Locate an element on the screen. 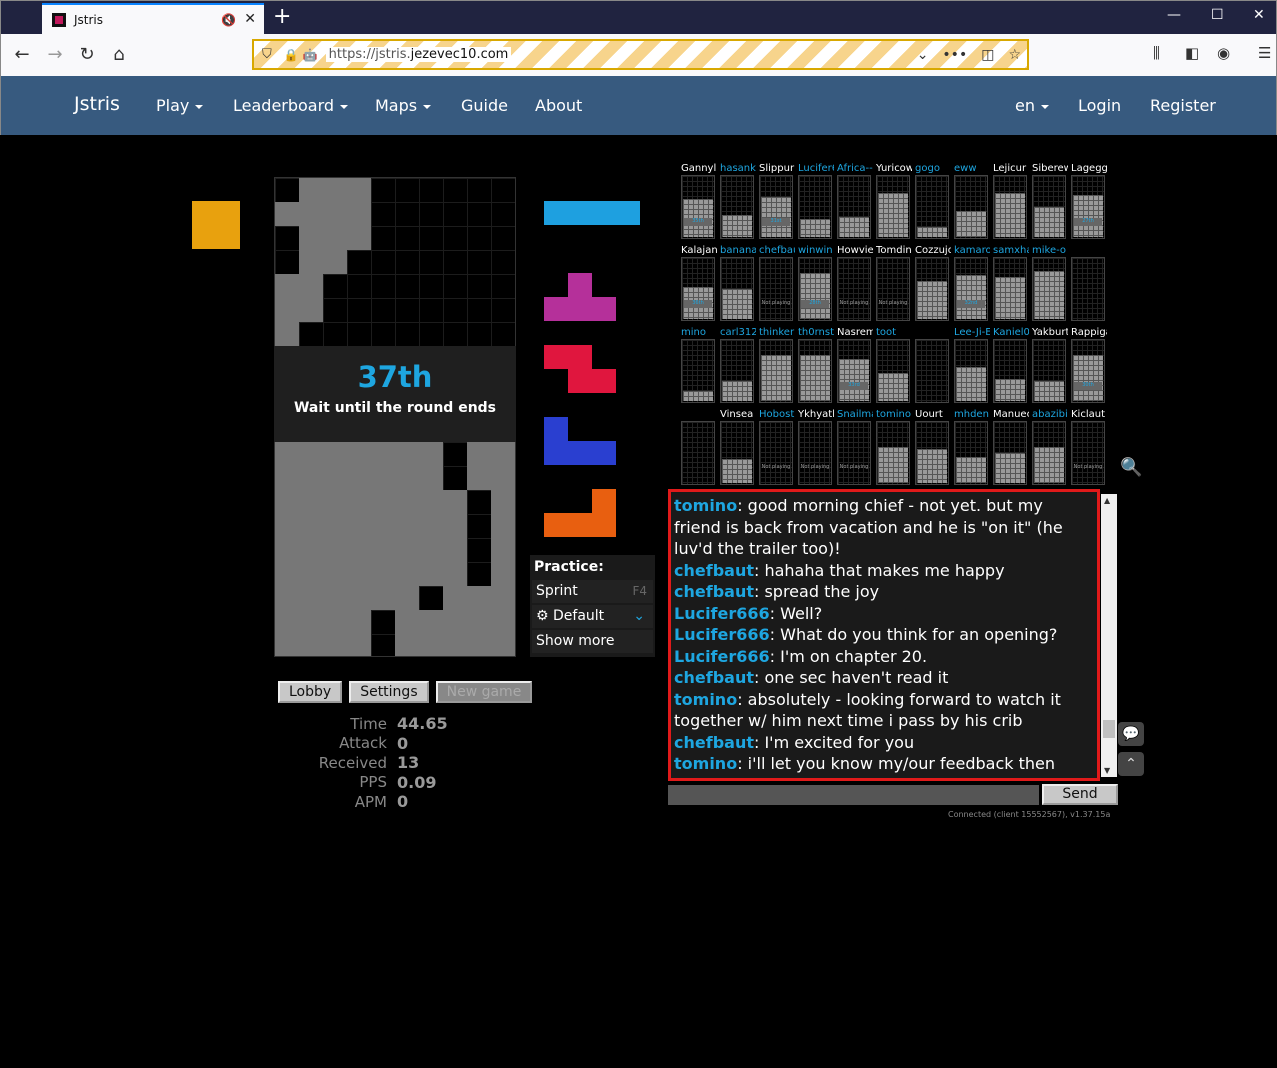 The image size is (1277, 1068). nav-register: Register is located at coordinates (1183, 105).